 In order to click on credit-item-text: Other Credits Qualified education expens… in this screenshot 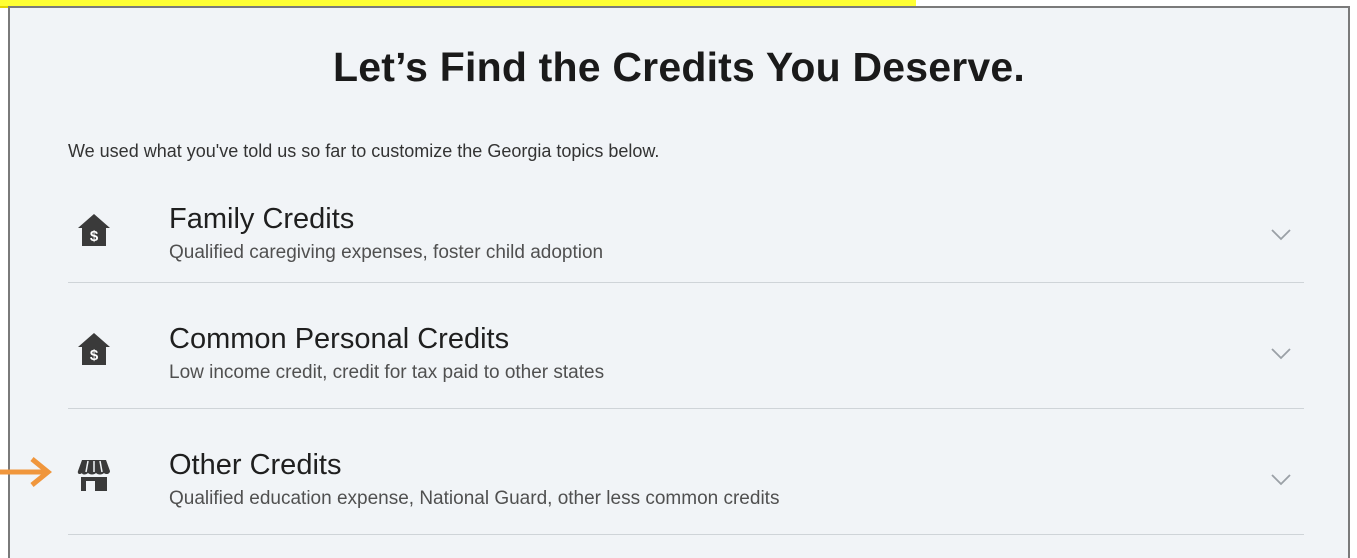, I will do `click(474, 478)`.